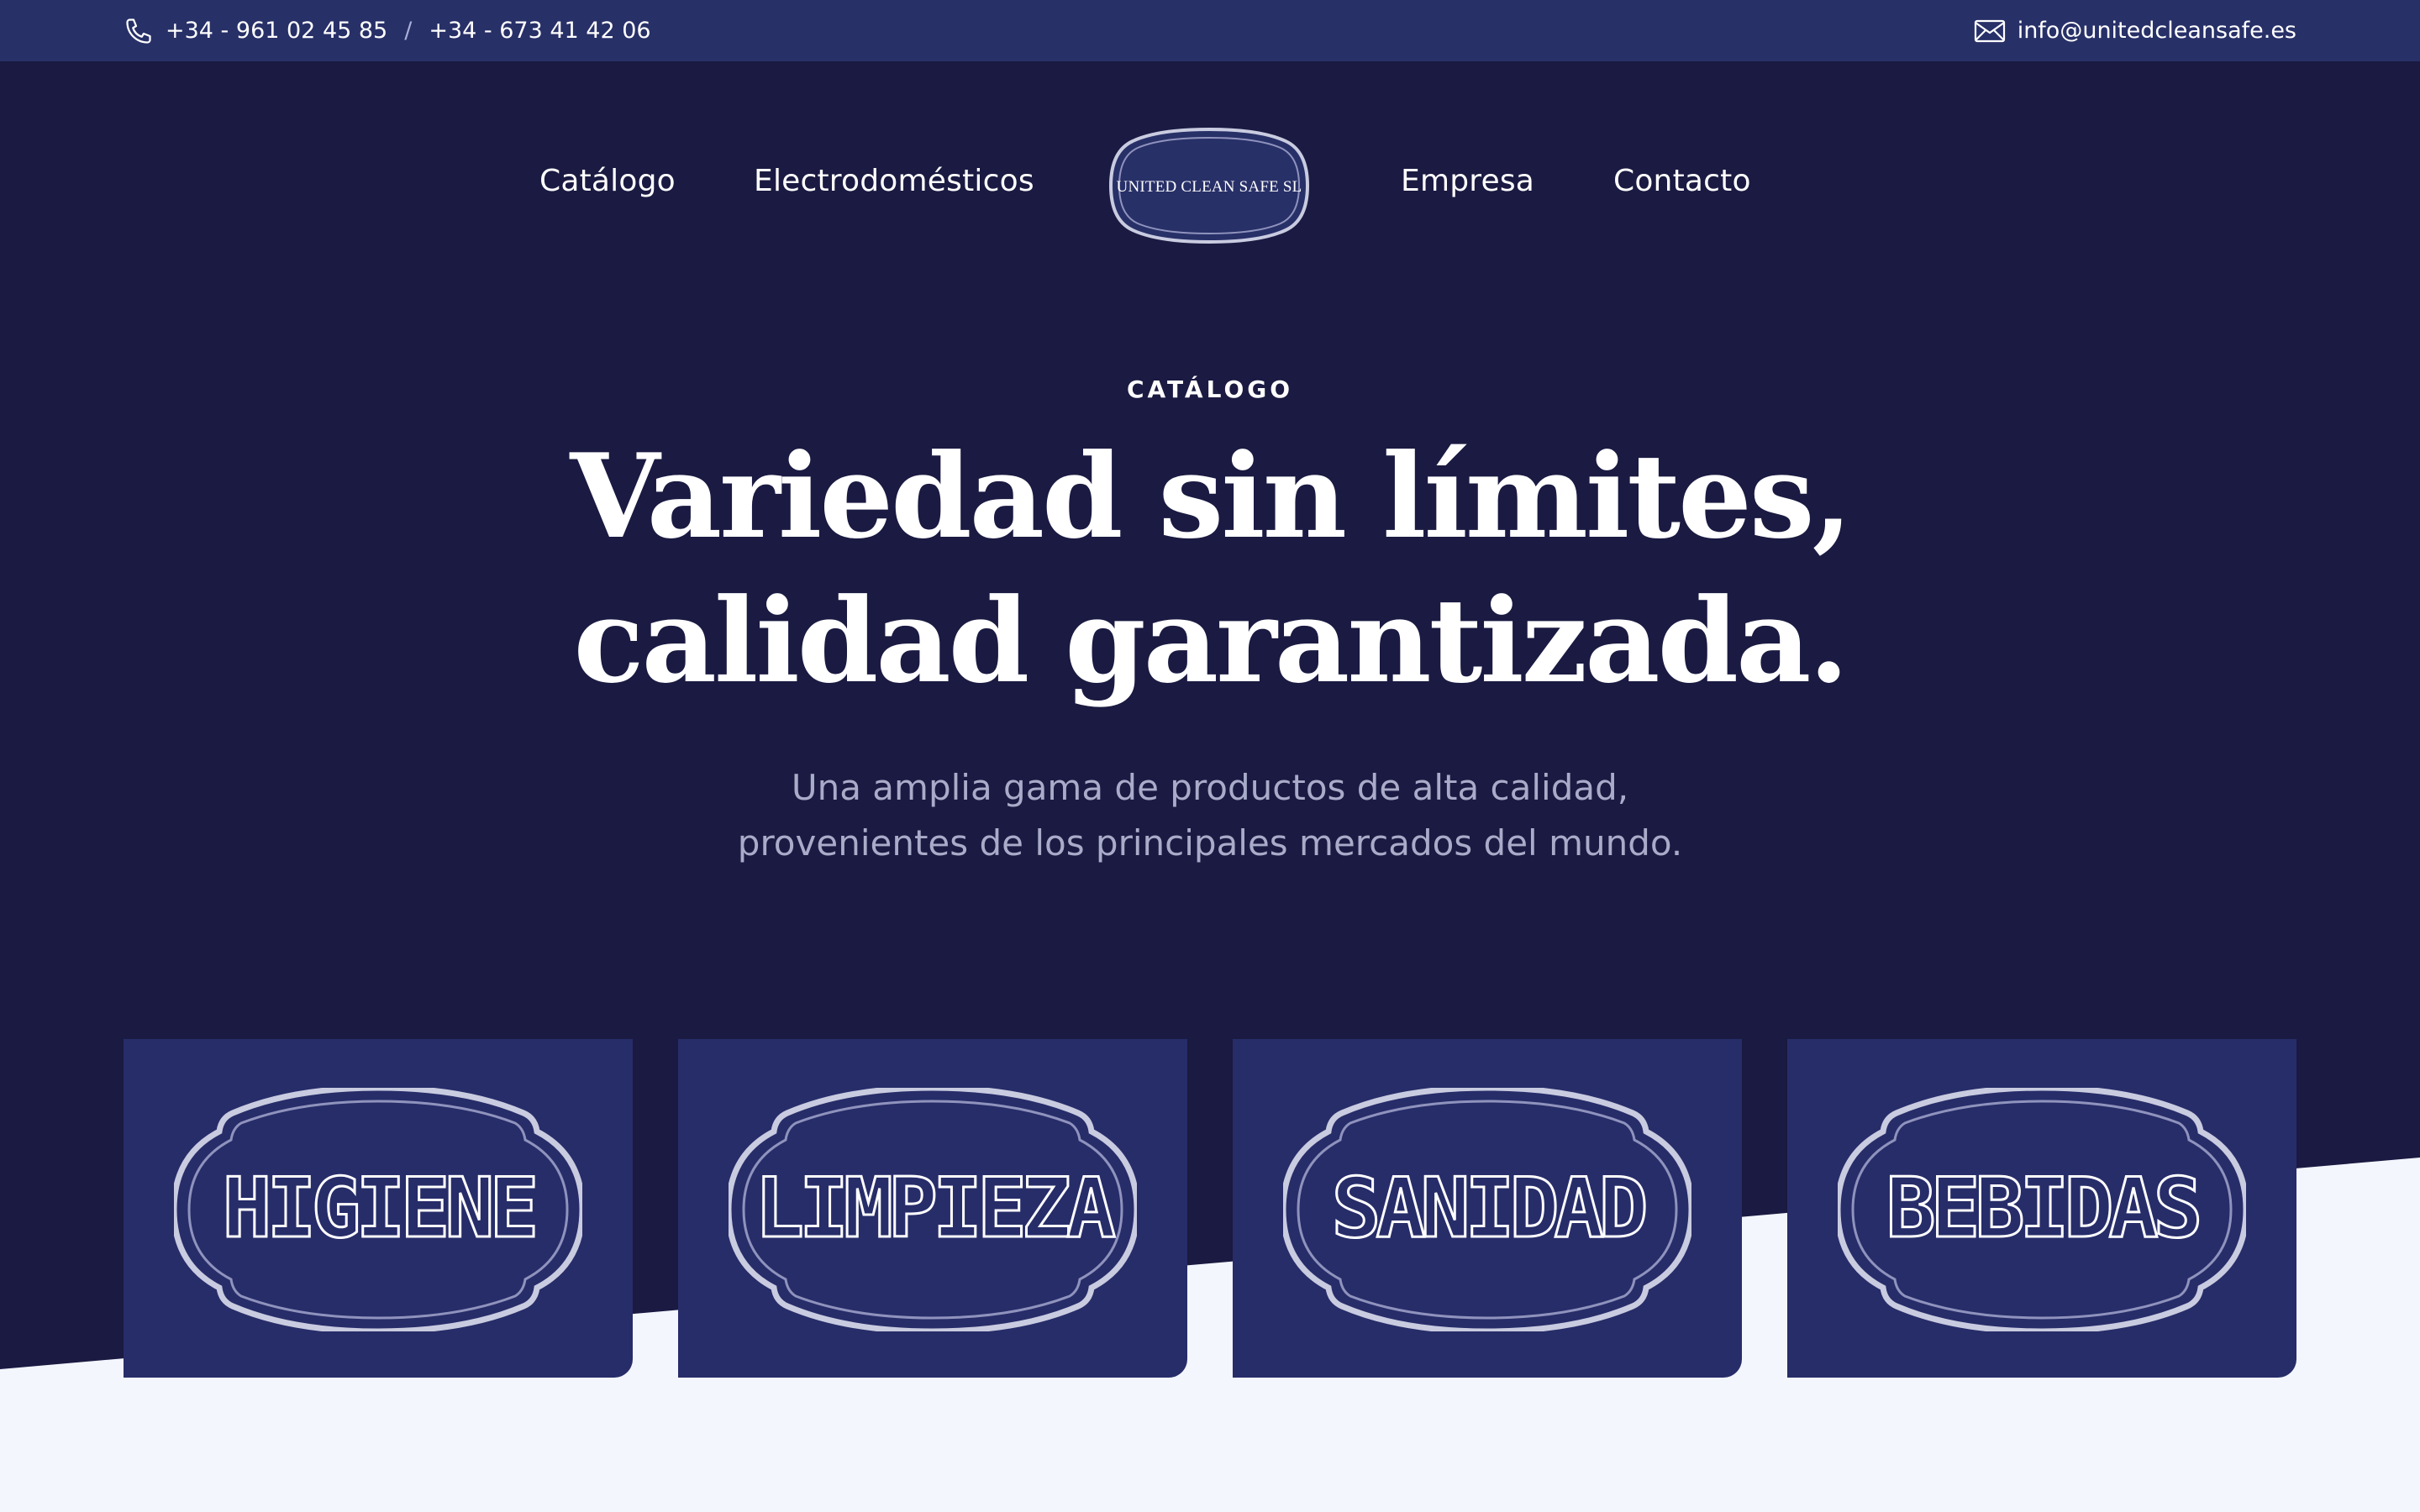 This screenshot has height=1512, width=2420. Describe the element at coordinates (2157, 31) in the screenshot. I see `email-link: info@unitedcleansafe.es` at that location.